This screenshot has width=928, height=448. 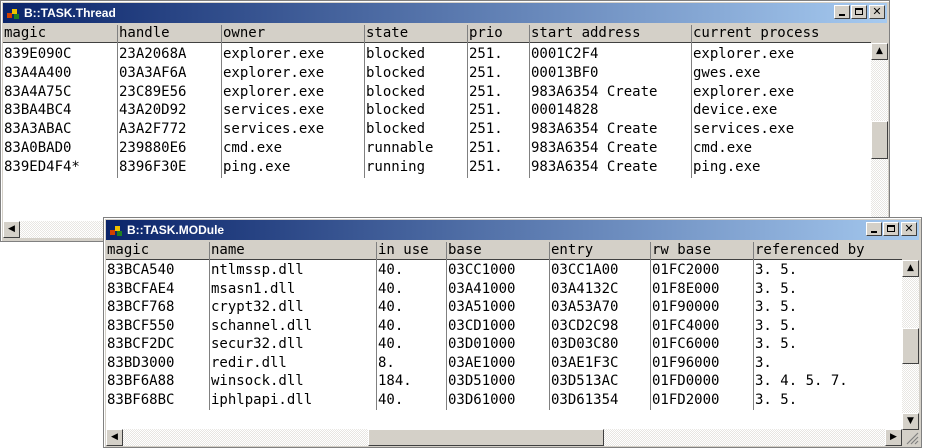 I want to click on column-header: referenced by, so click(x=828, y=251).